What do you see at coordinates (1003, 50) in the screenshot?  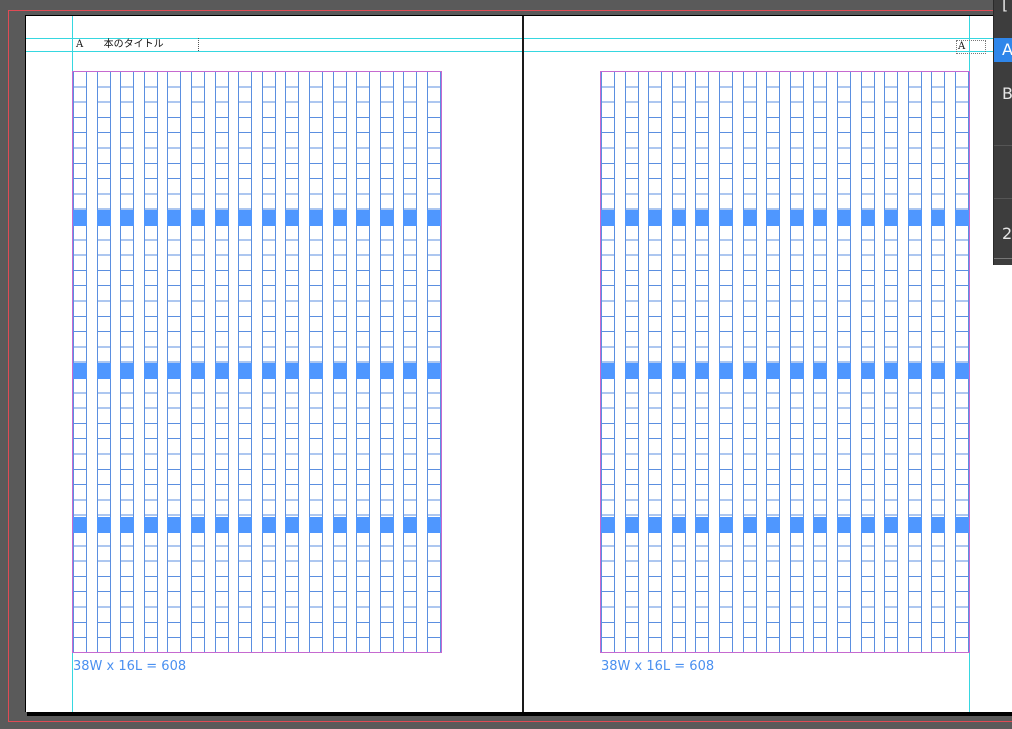 I see `panel-item-a-master: A` at bounding box center [1003, 50].